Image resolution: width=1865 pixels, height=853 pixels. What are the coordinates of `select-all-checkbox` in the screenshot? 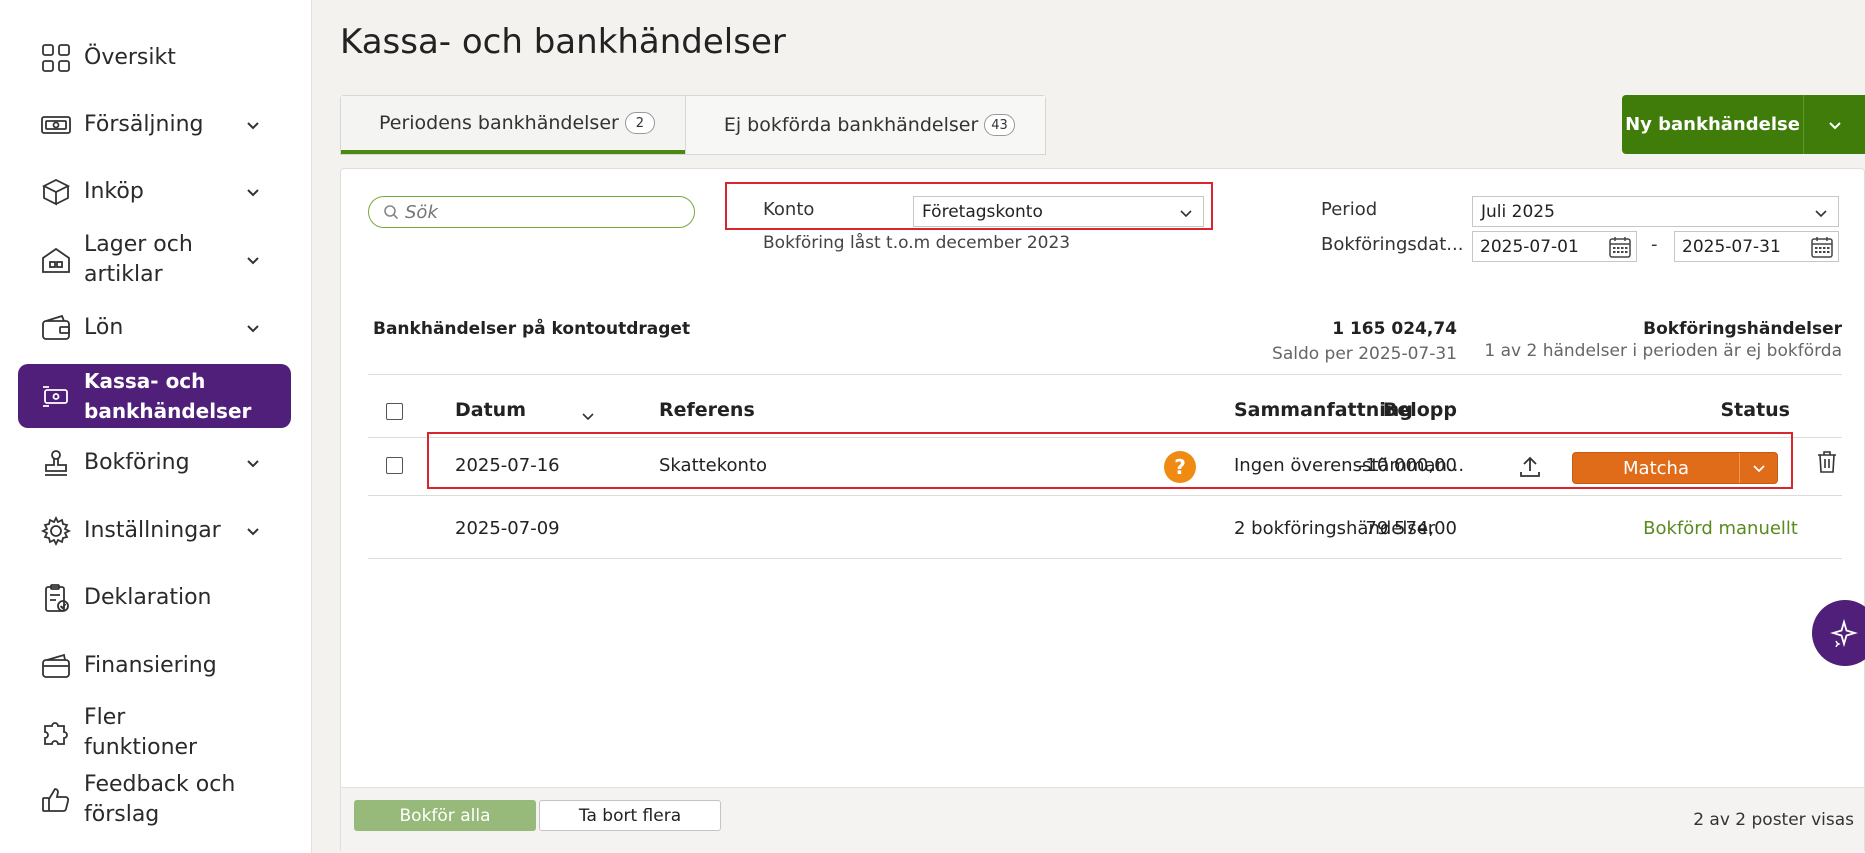 It's located at (394, 411).